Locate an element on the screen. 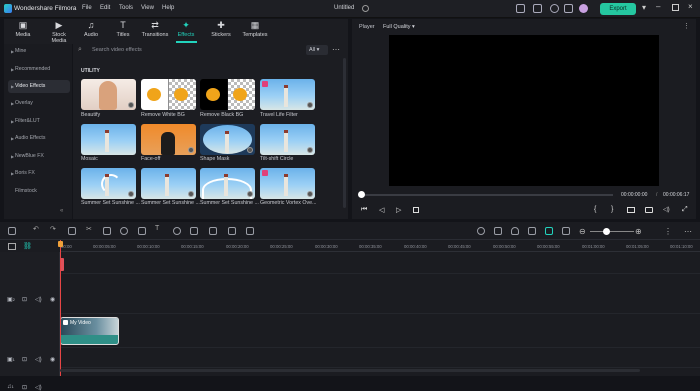 Image resolution: width=700 pixels, height=391 pixels. cut-icon: ✂ is located at coordinates (90, 229).